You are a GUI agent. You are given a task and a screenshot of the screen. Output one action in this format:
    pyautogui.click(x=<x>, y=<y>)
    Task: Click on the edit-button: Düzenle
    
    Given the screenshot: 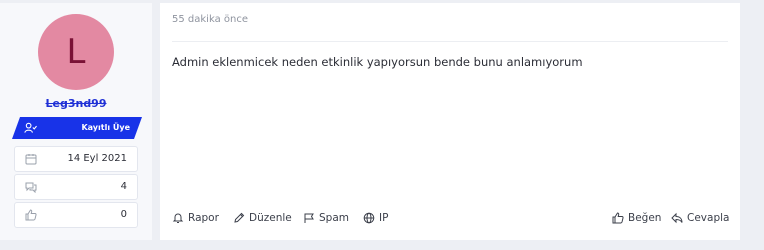 What is the action you would take?
    pyautogui.click(x=262, y=218)
    